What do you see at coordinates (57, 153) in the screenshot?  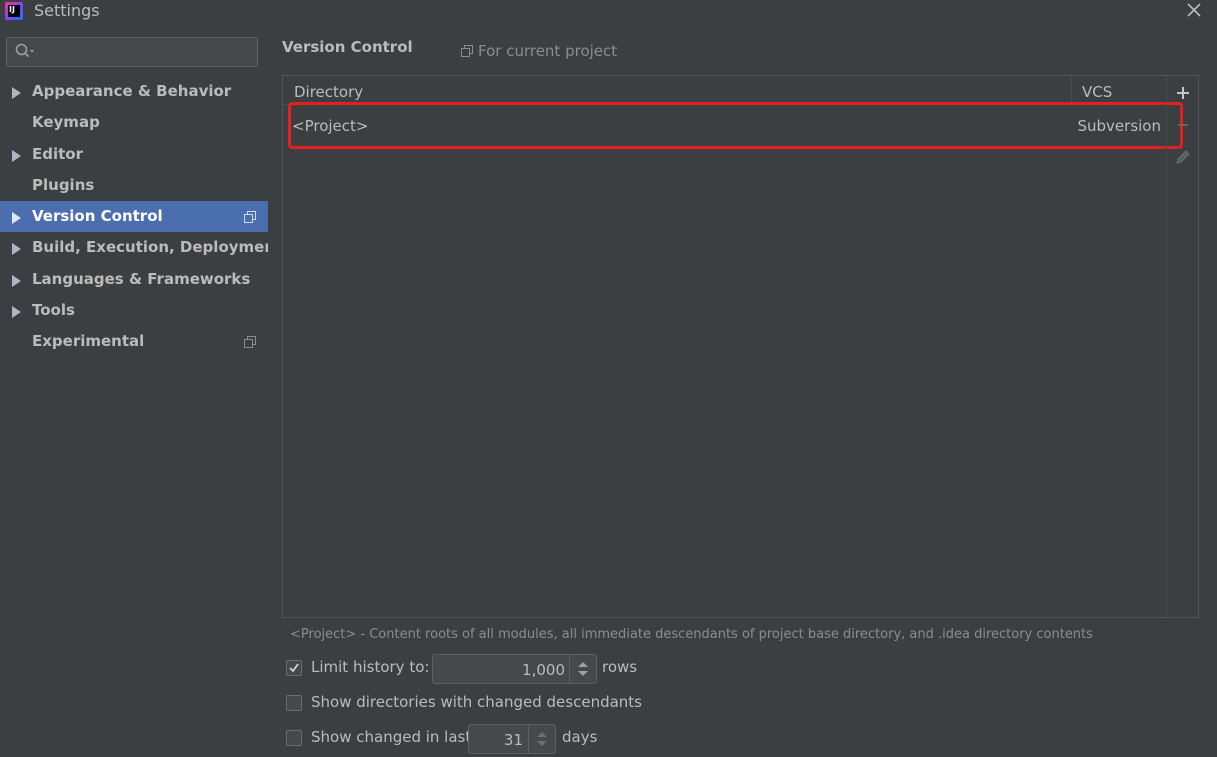 I see `sidebar-item-label: Editor` at bounding box center [57, 153].